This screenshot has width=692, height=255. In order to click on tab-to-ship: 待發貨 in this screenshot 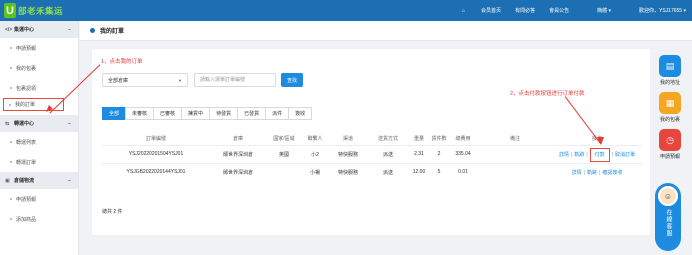, I will do `click(224, 113)`.